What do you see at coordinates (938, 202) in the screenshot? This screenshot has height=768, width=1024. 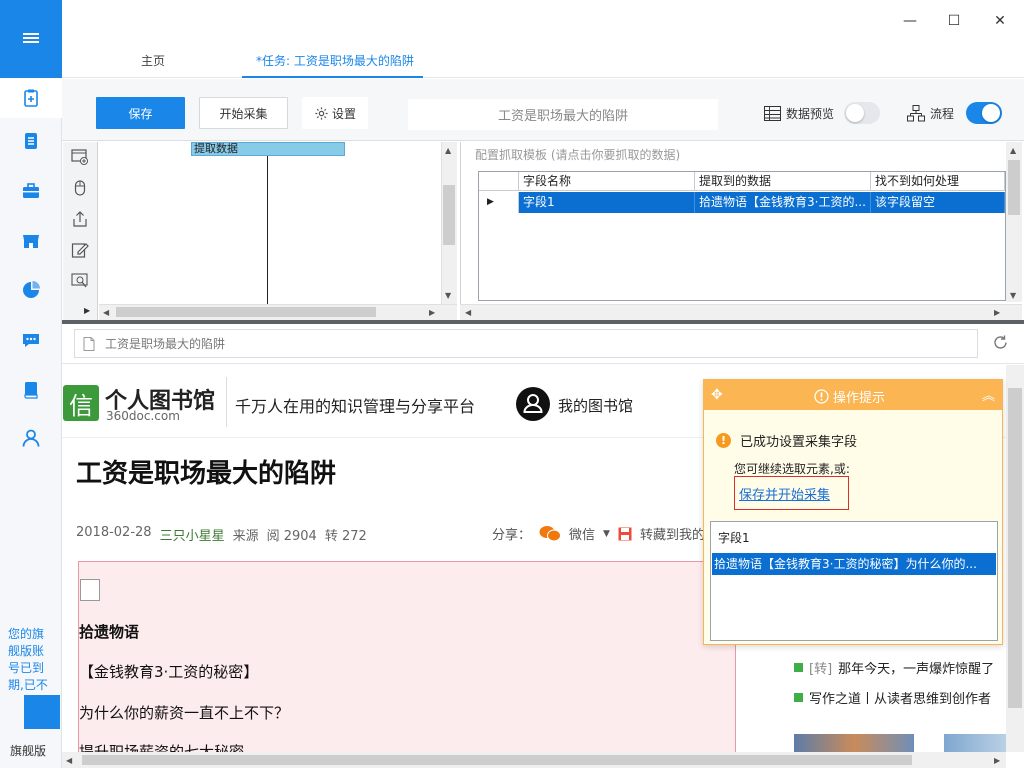 I see `cell-fallback: 该字段留空` at bounding box center [938, 202].